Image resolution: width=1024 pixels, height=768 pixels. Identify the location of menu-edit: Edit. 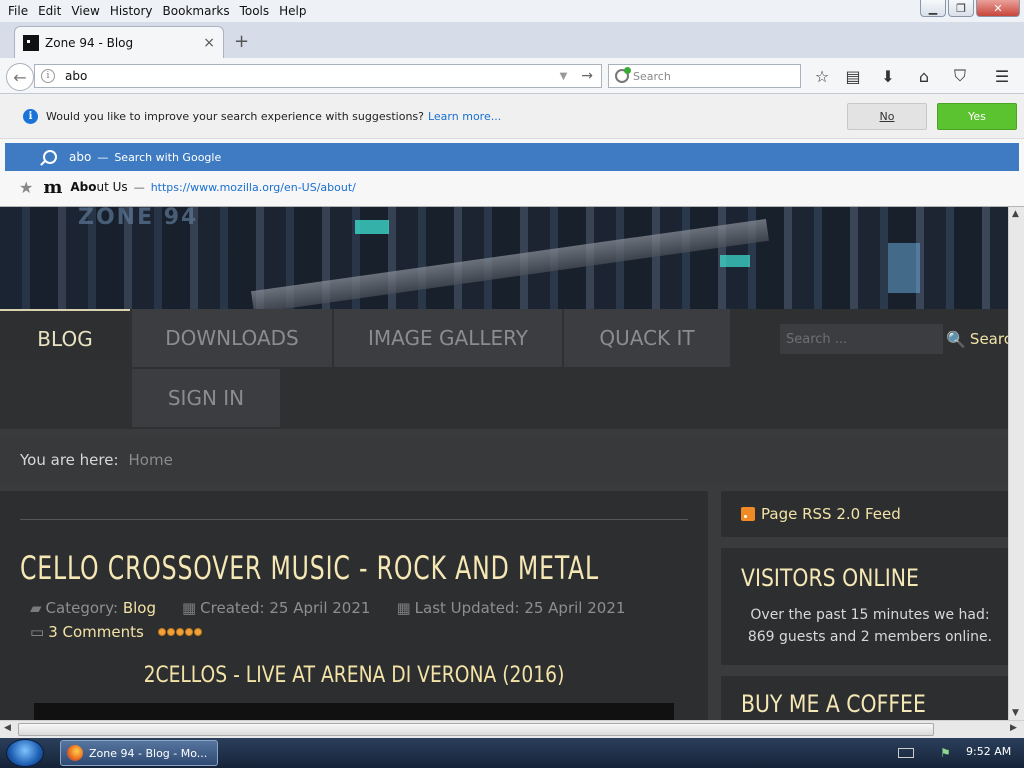
(49, 11).